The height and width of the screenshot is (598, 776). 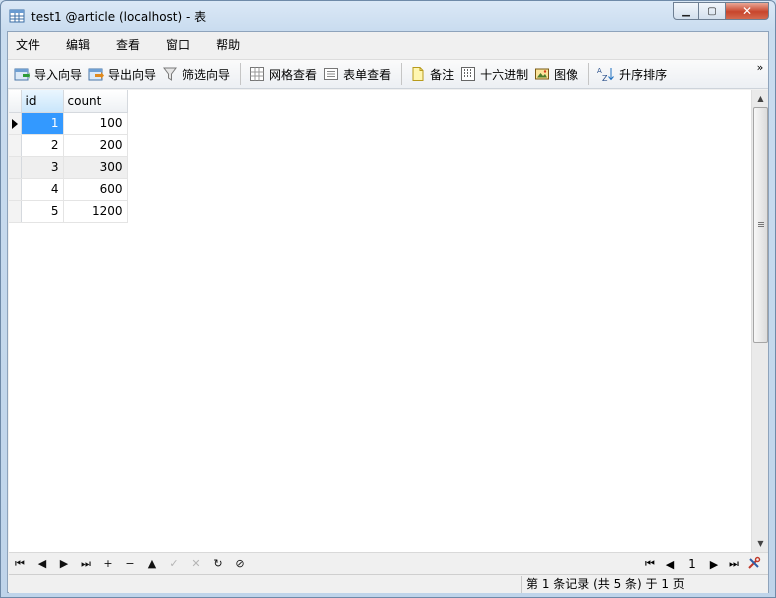 I want to click on close-button: ✕, so click(x=747, y=11).